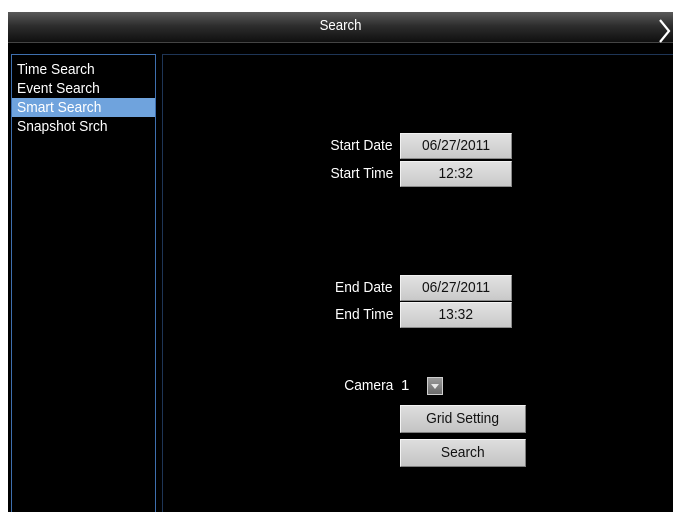  I want to click on sidebar-item-label: Snapshot Srch, so click(62, 126).